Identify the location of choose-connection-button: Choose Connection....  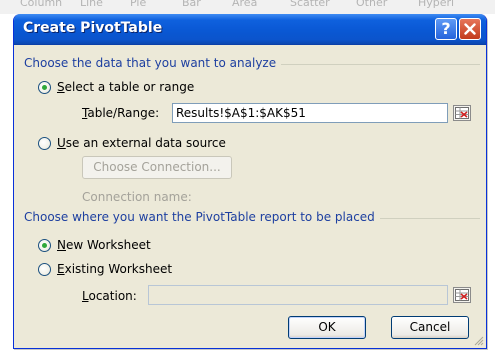
(157, 167).